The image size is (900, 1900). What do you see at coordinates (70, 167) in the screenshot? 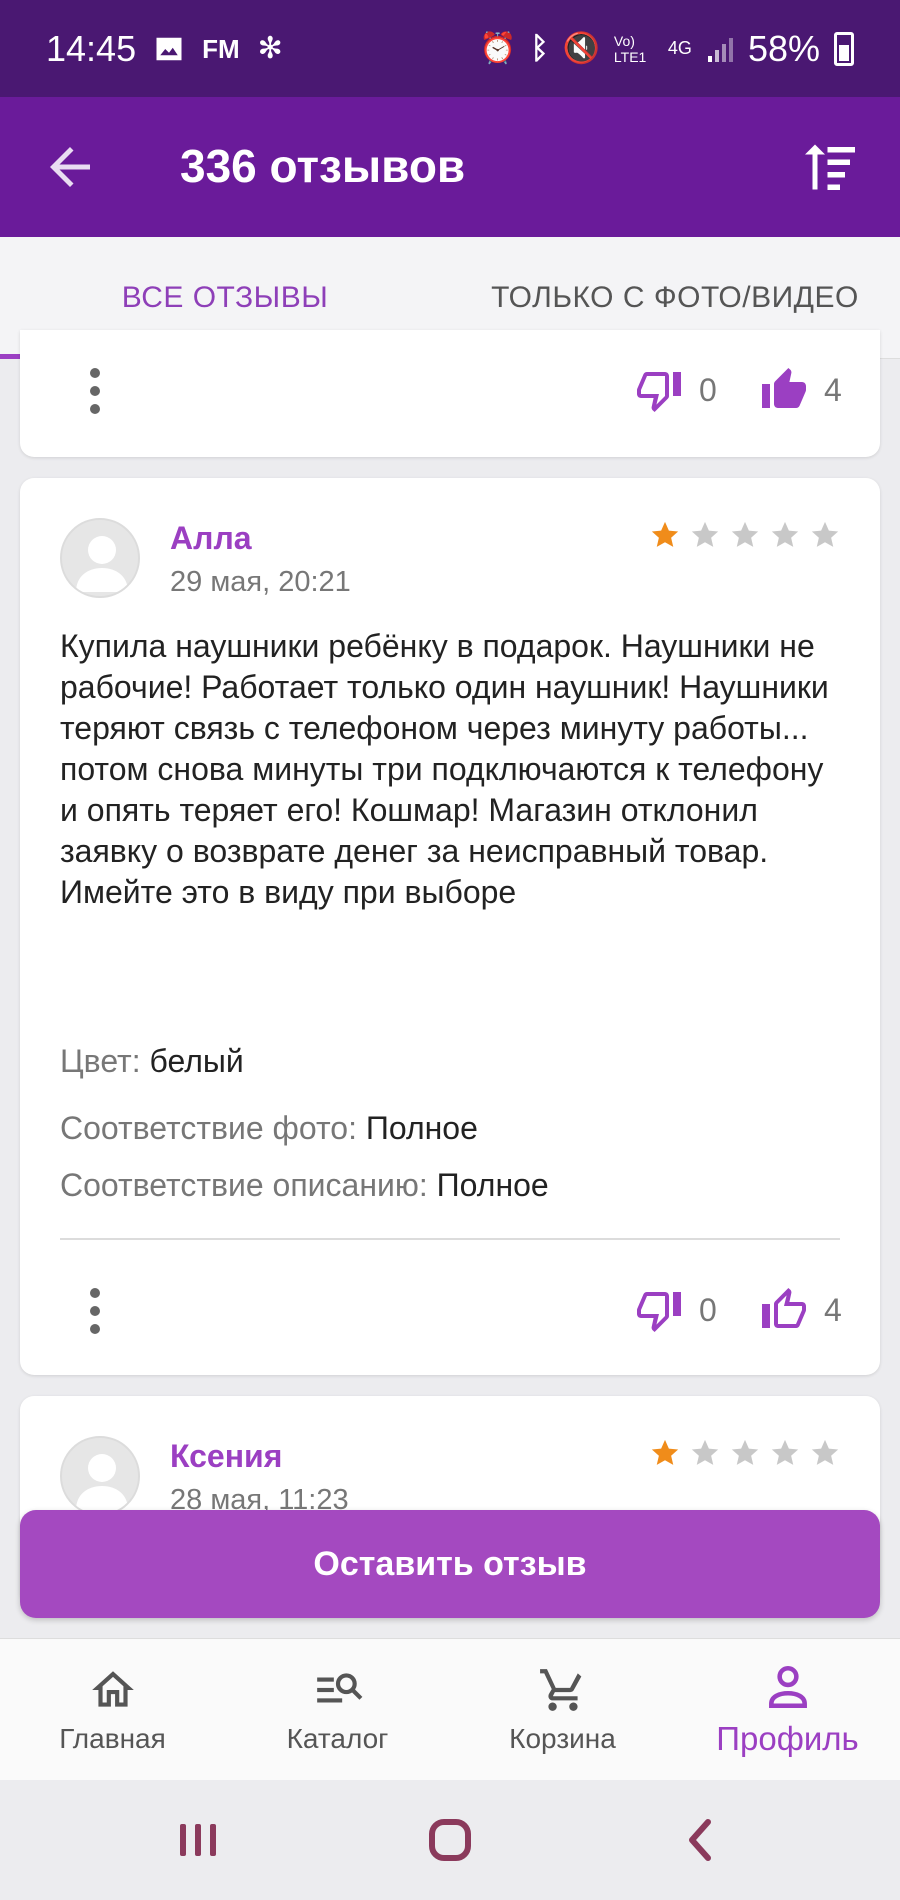
I see `back-arrow-icon` at bounding box center [70, 167].